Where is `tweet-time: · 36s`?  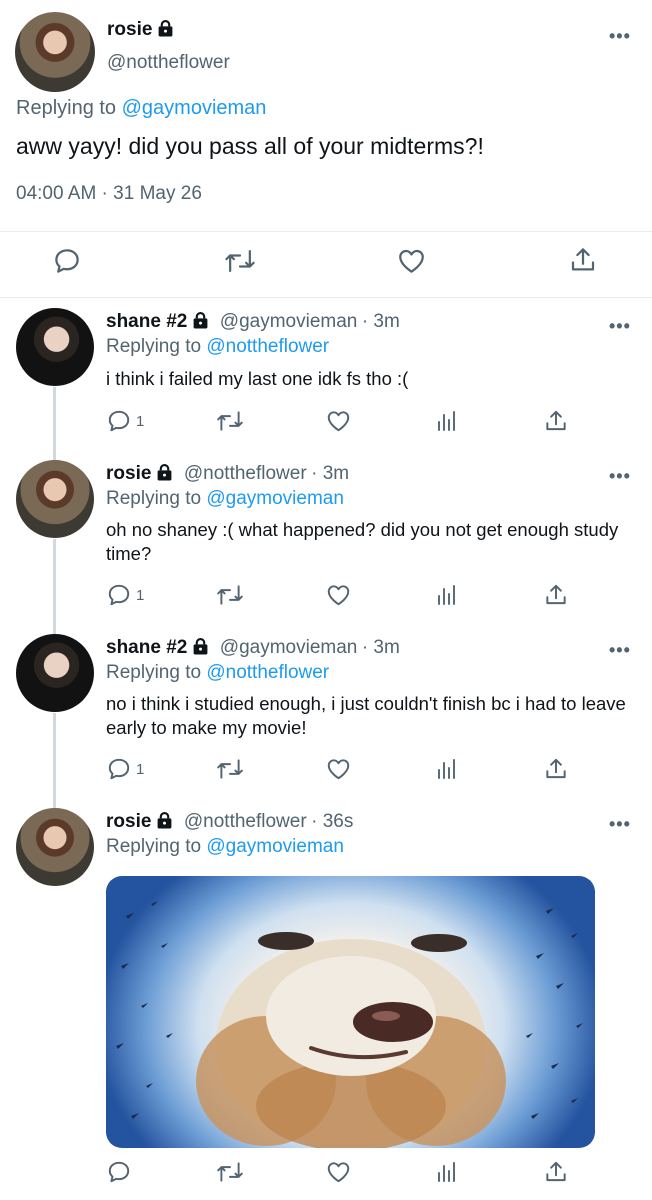 tweet-time: · 36s is located at coordinates (332, 821).